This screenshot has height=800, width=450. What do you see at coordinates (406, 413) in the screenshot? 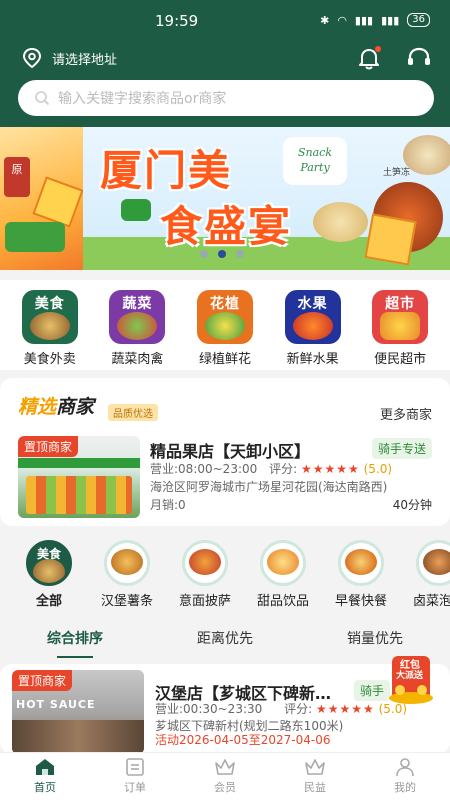
I see `more-shops-link: 更多商家` at bounding box center [406, 413].